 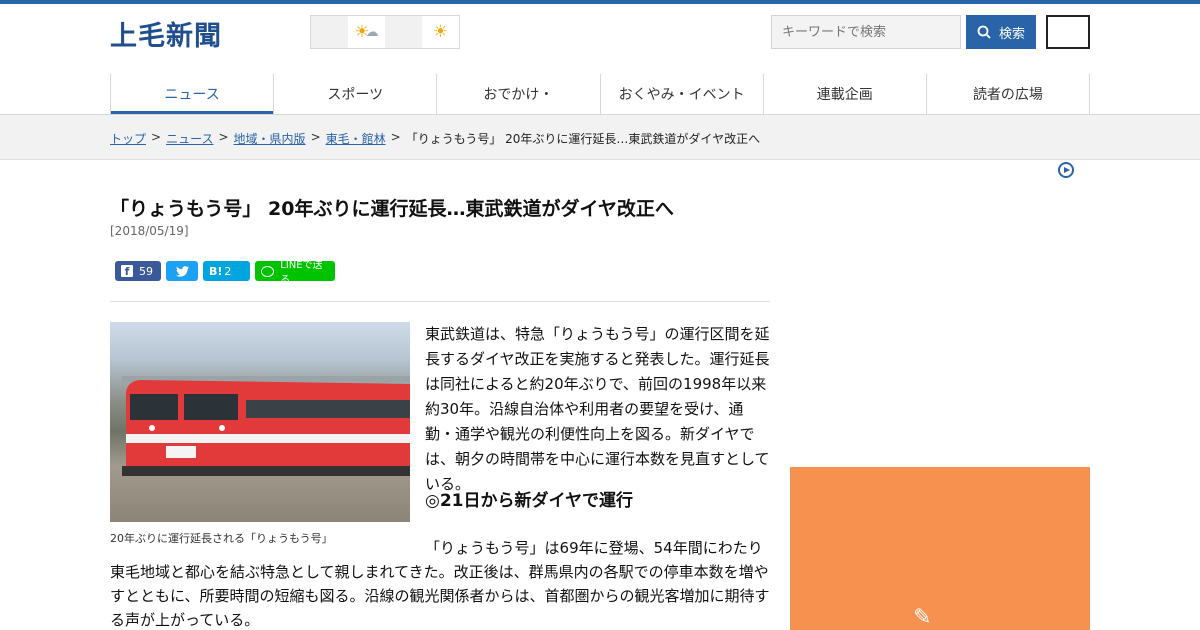 What do you see at coordinates (356, 138) in the screenshot?
I see `breadcrumb-link-area: 東毛・館林` at bounding box center [356, 138].